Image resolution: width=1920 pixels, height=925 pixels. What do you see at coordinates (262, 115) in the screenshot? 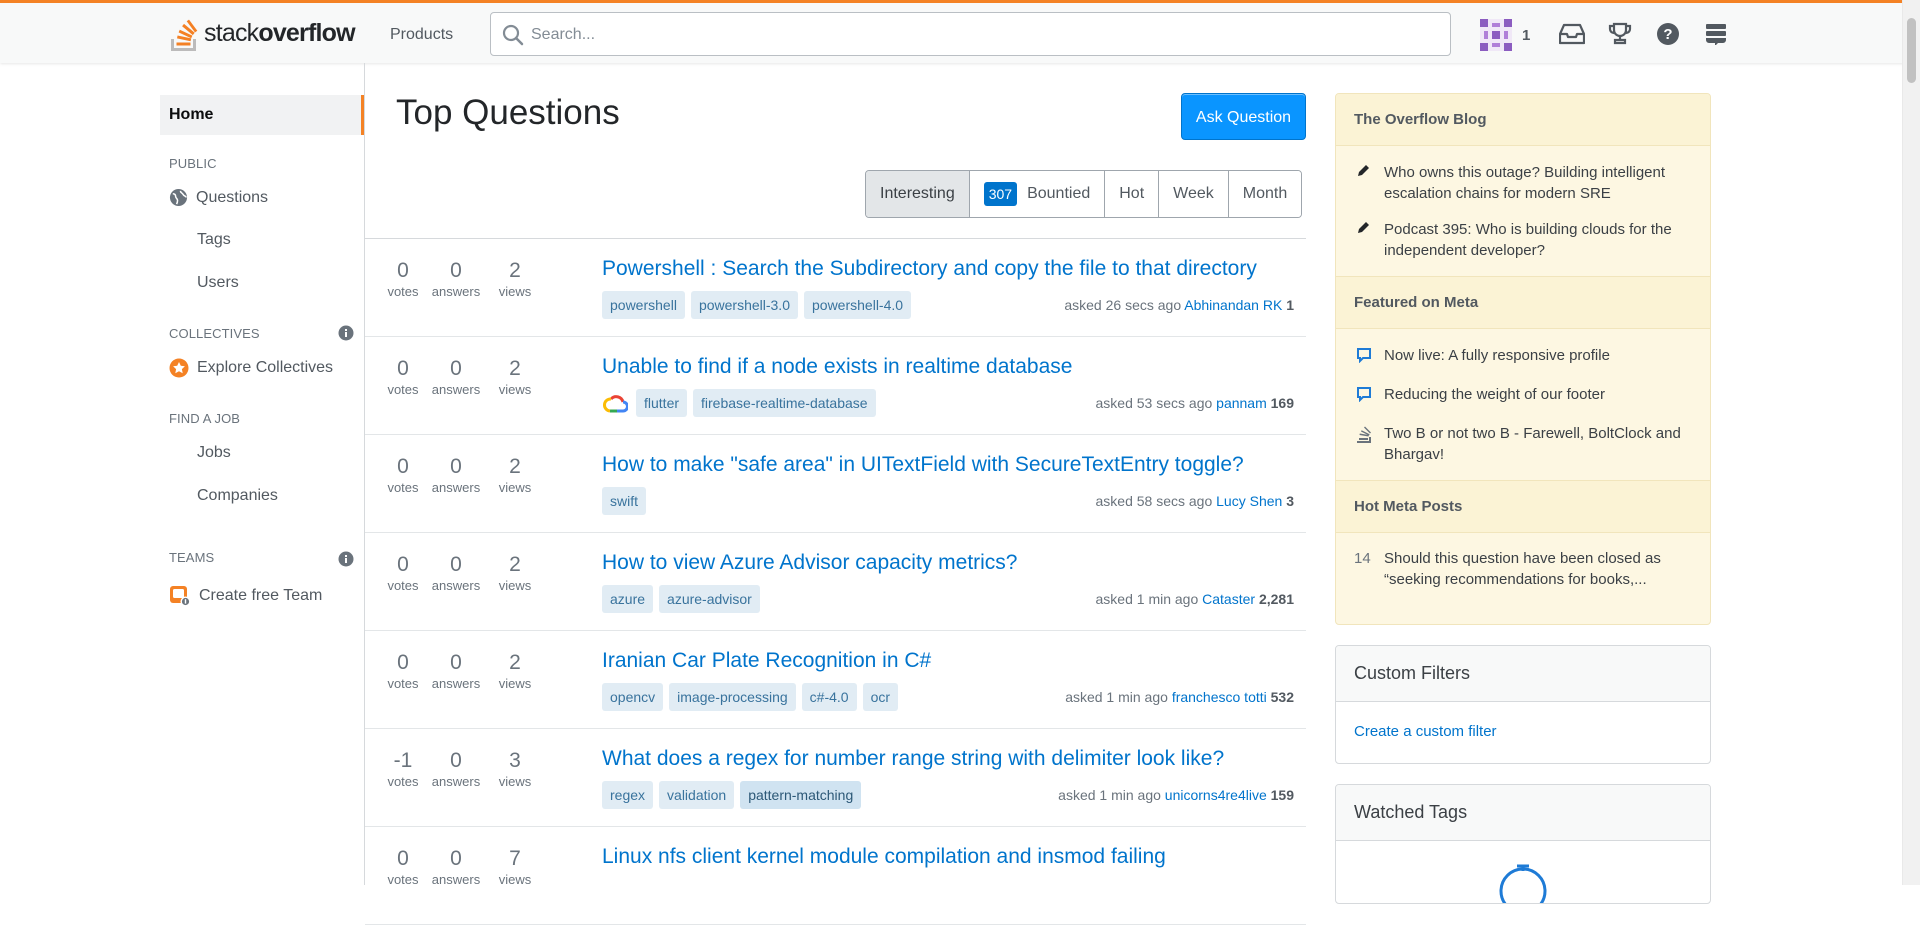
I see `sidebar-item-home: Home` at bounding box center [262, 115].